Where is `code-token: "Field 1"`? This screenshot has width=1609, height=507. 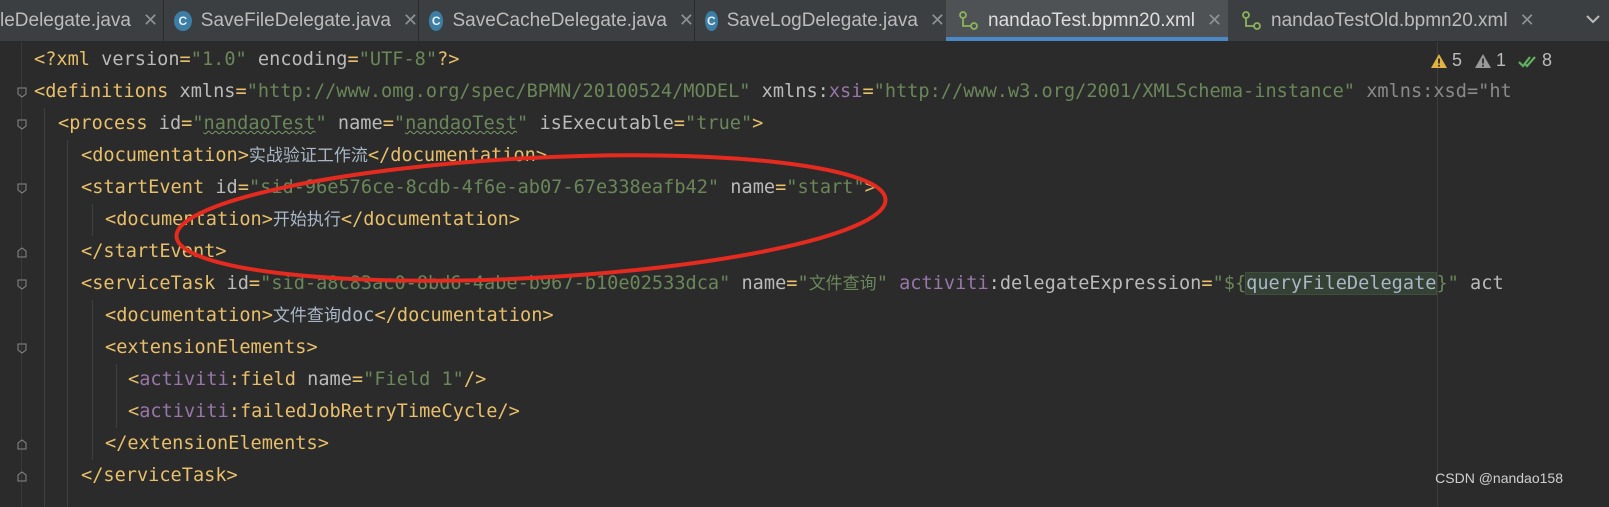 code-token: "Field 1" is located at coordinates (413, 379).